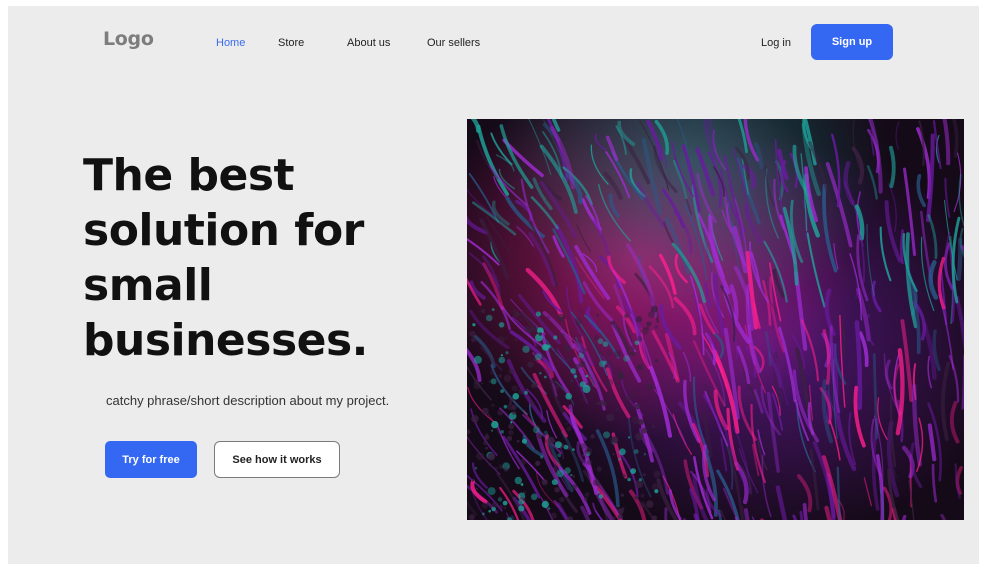 The image size is (981, 569). What do you see at coordinates (368, 43) in the screenshot?
I see `nav-about-link: About us` at bounding box center [368, 43].